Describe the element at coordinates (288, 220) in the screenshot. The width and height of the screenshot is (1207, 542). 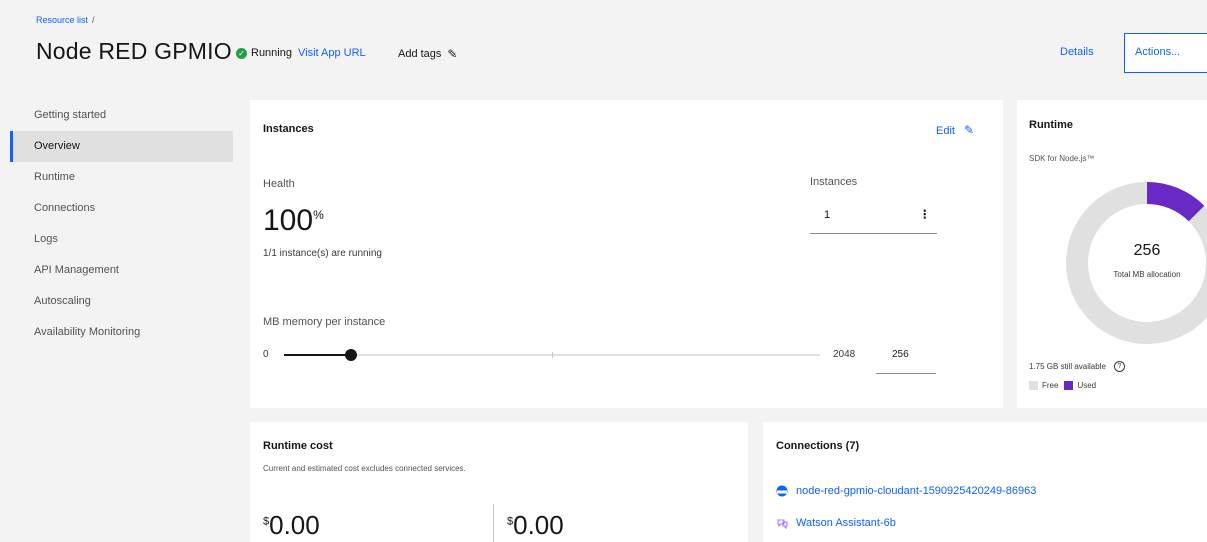
I see `health-number: 100` at that location.